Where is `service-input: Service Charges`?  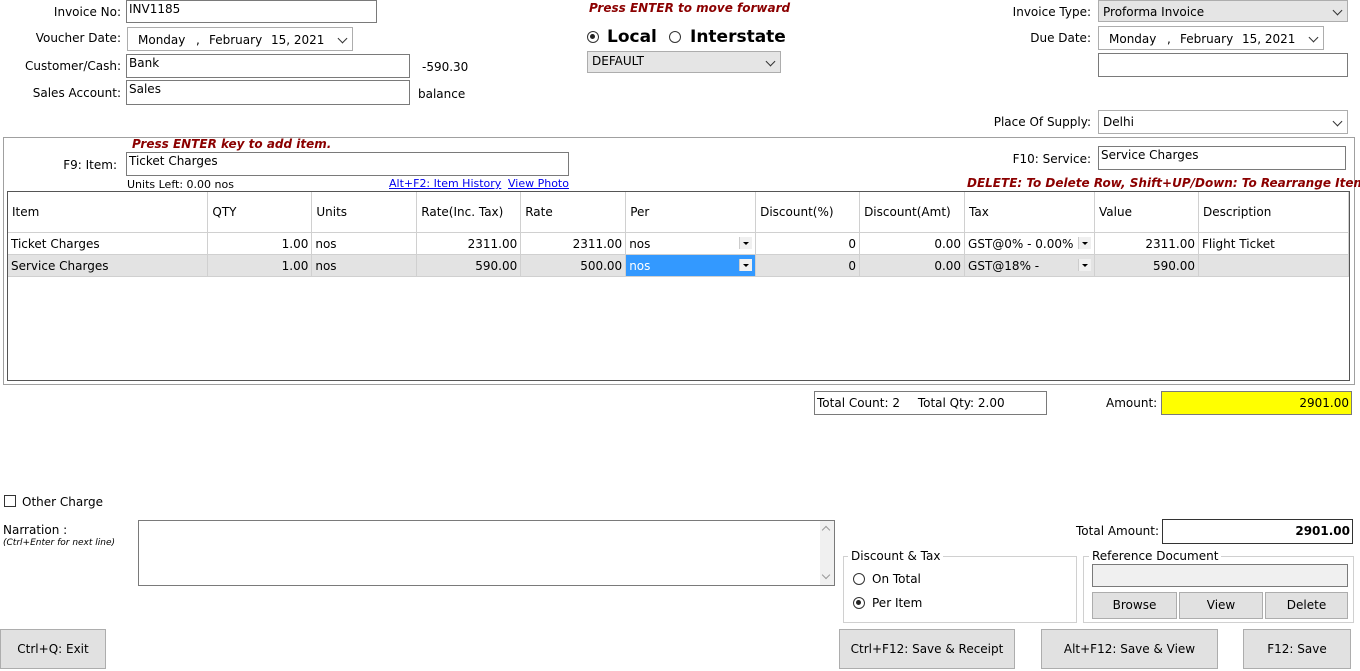
service-input: Service Charges is located at coordinates (1222, 158).